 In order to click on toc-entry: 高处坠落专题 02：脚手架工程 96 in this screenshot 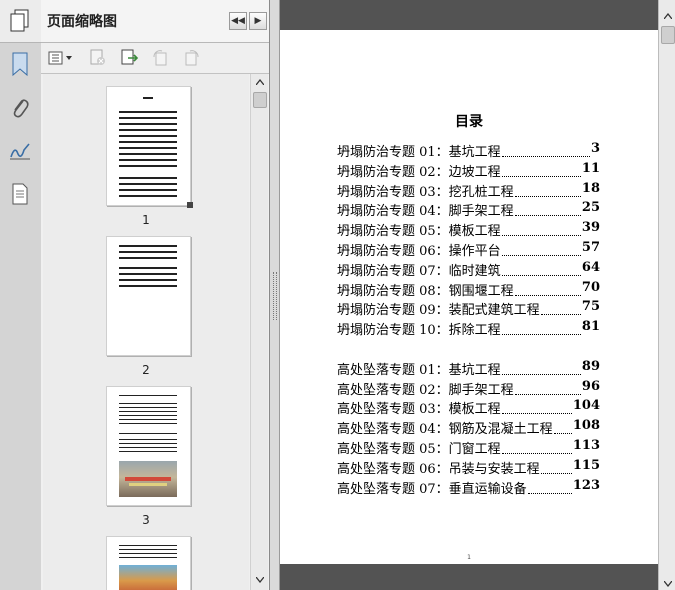, I will do `click(468, 389)`.